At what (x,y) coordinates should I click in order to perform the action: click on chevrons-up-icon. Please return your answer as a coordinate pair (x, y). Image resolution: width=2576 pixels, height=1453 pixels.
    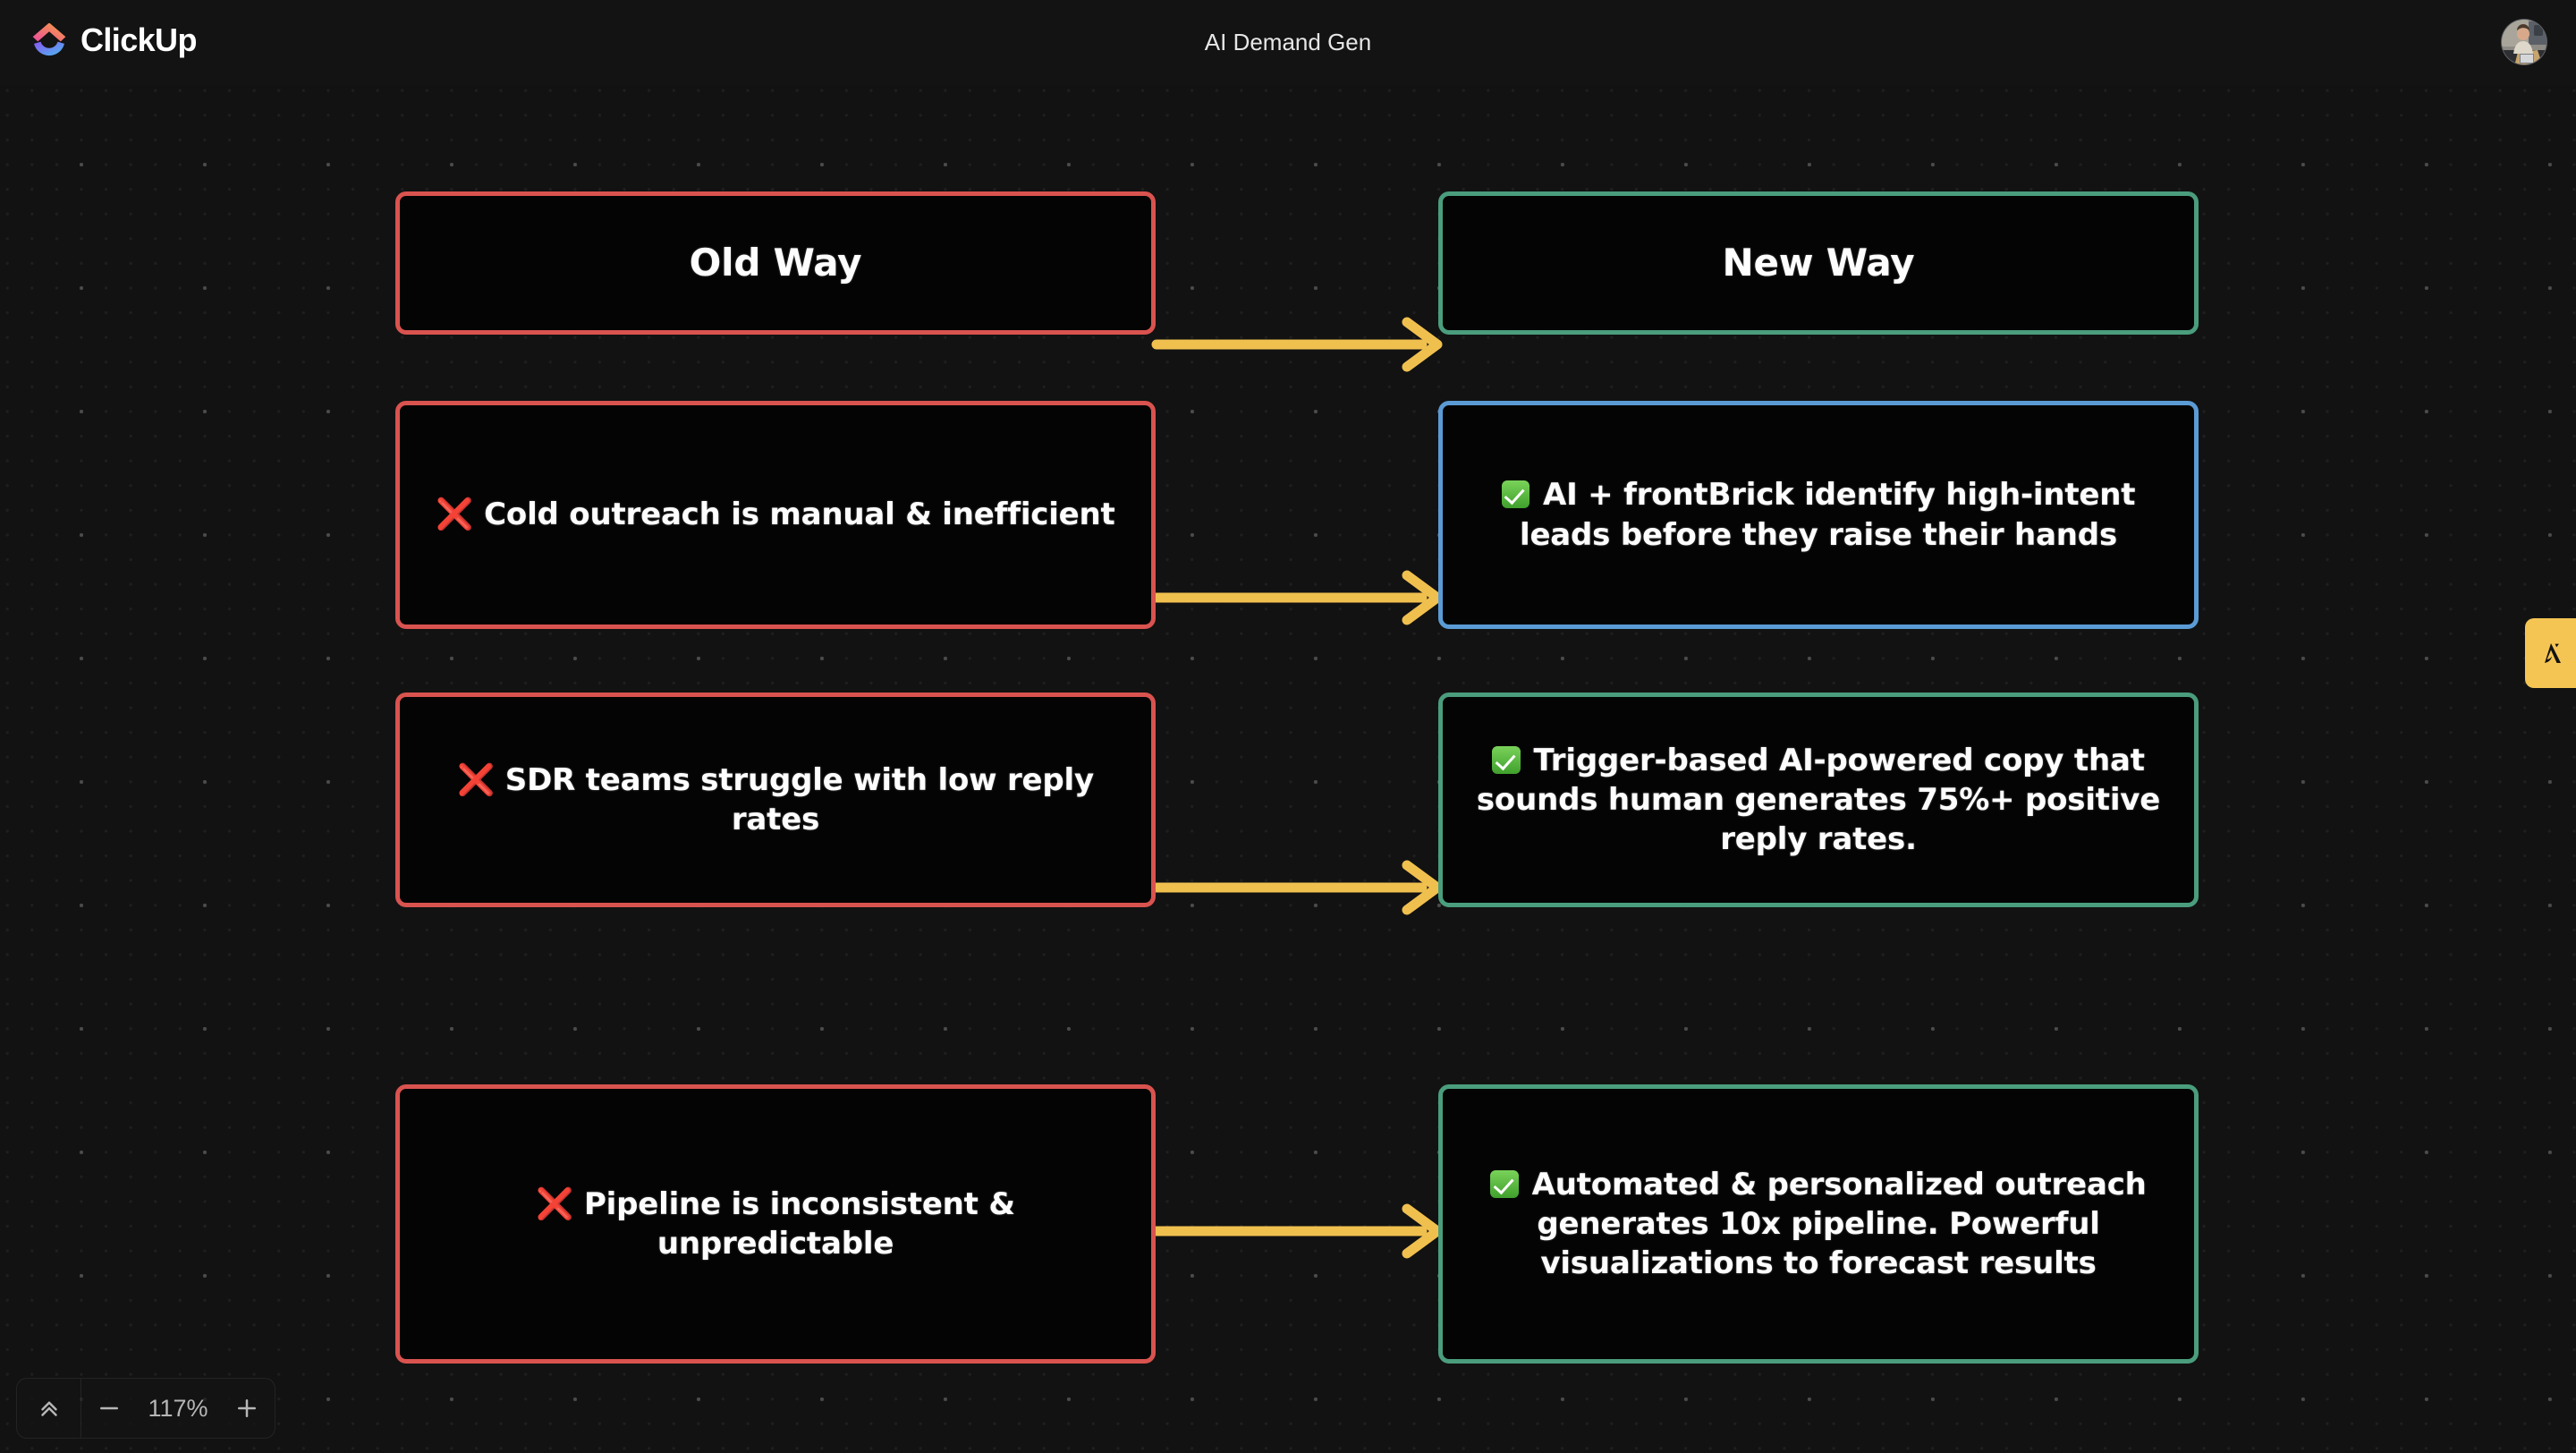
    Looking at the image, I should click on (48, 1408).